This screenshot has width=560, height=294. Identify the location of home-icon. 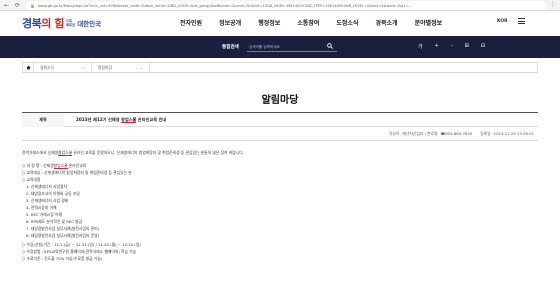
(28, 67).